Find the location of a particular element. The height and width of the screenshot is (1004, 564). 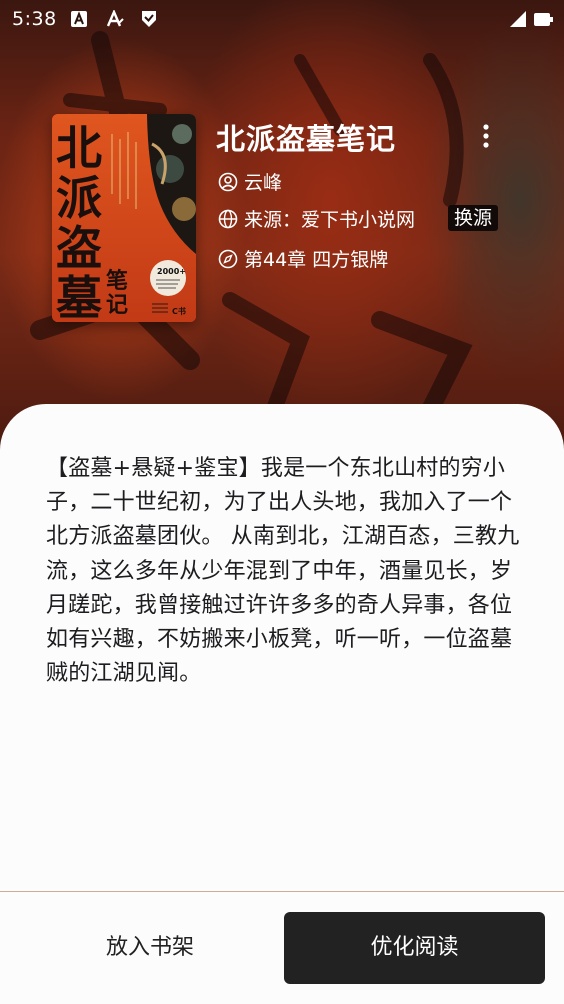

swap-source-button: 换源 is located at coordinates (473, 218).